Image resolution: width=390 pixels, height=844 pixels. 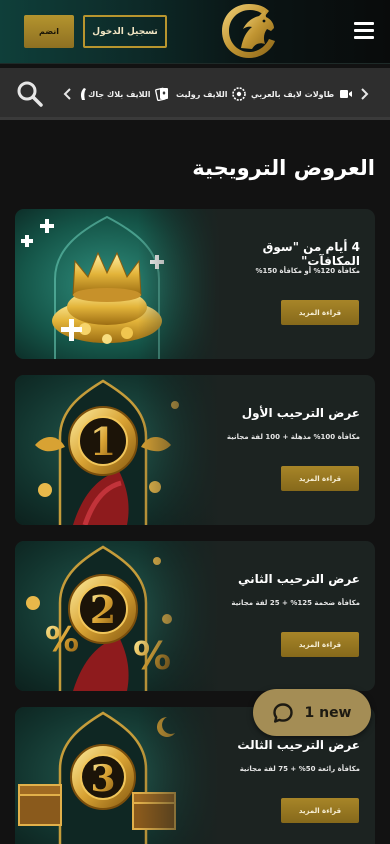 I want to click on chevron-left-icon, so click(x=67, y=94).